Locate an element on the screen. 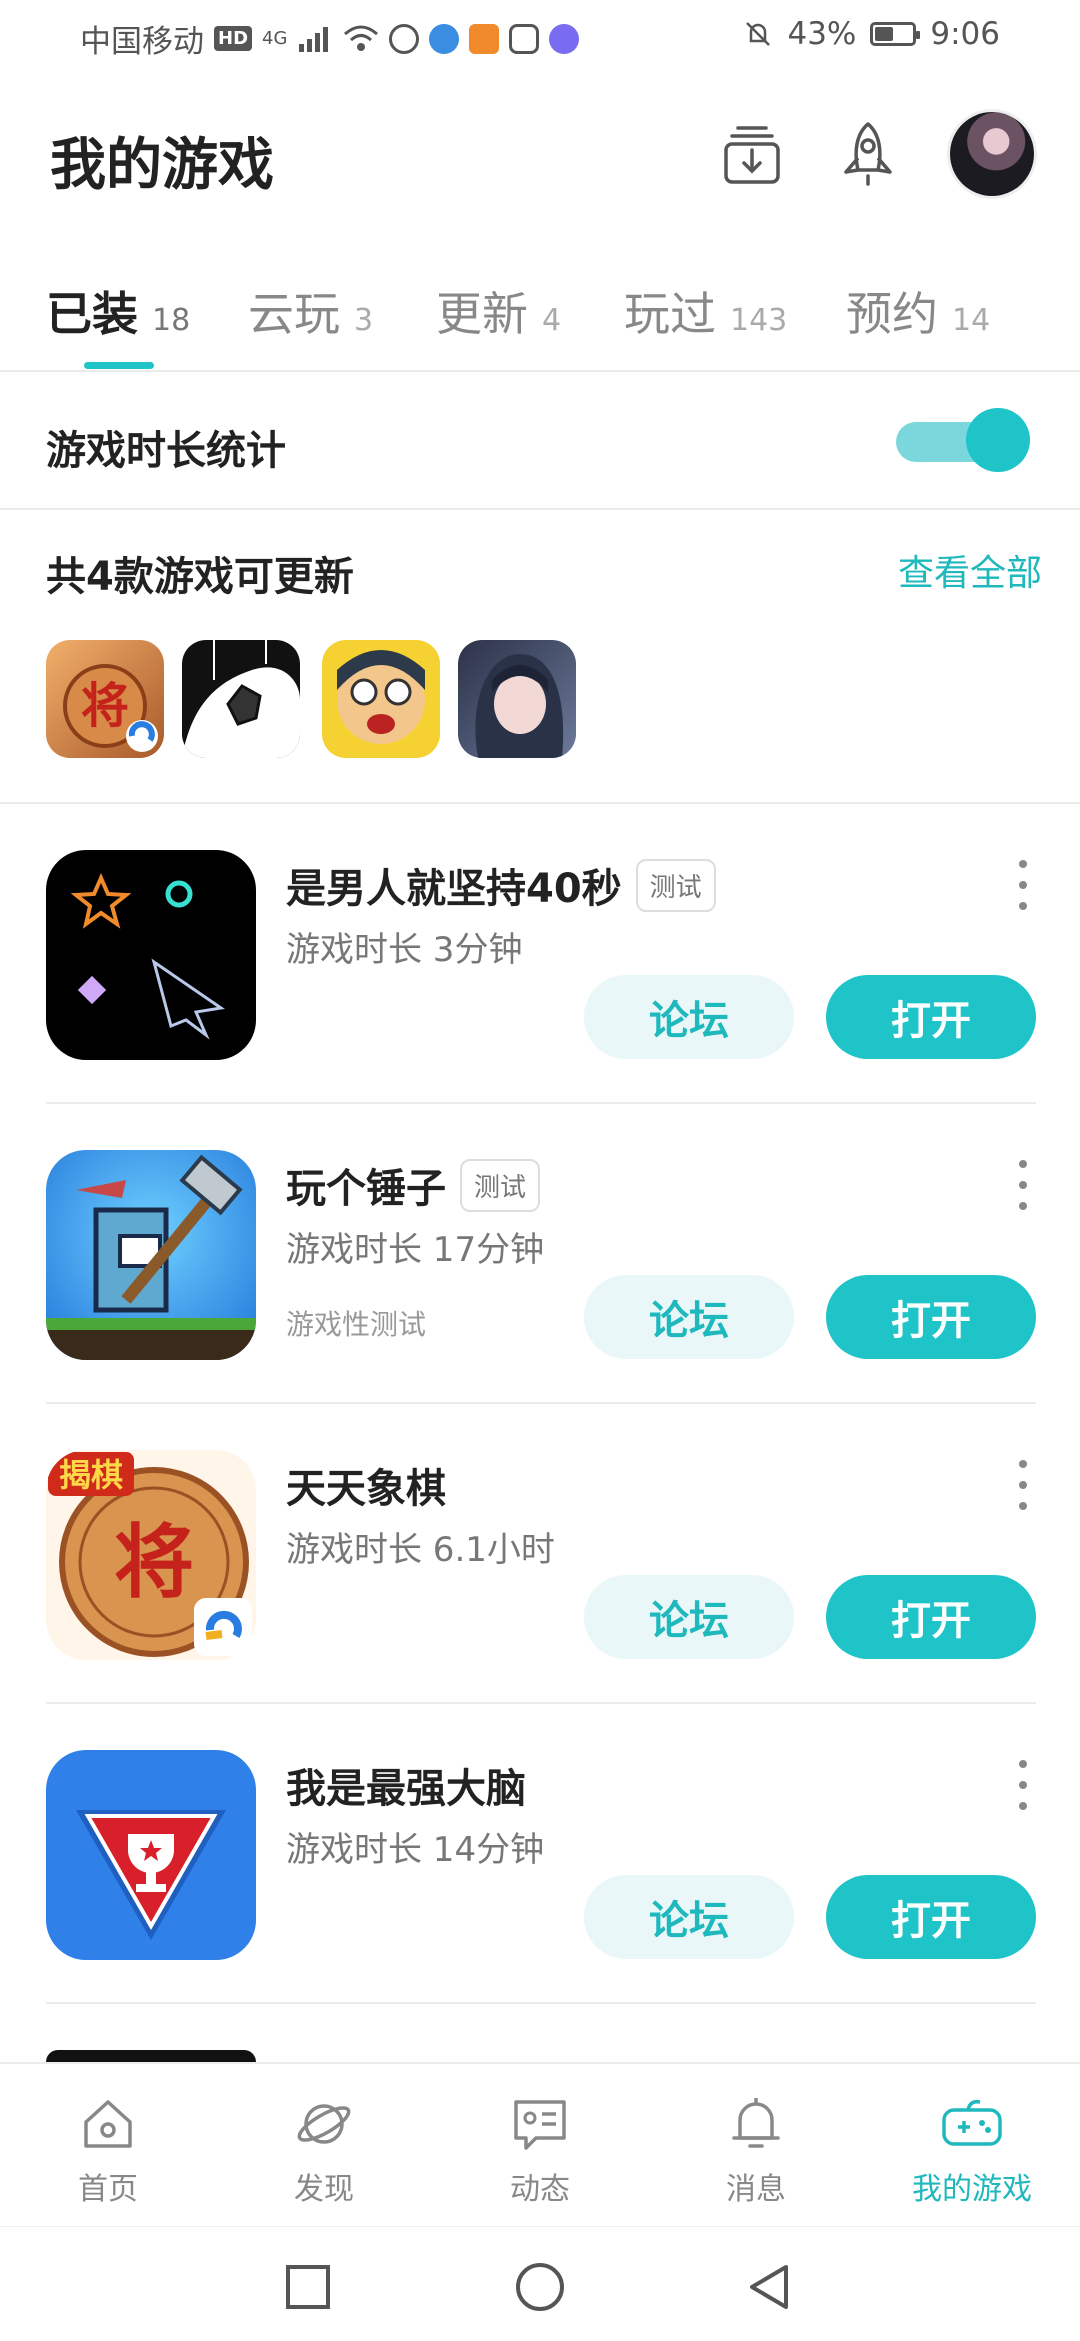 This screenshot has width=1080, height=2341. game-subtitle: 游戏性测试 is located at coordinates (356, 1324).